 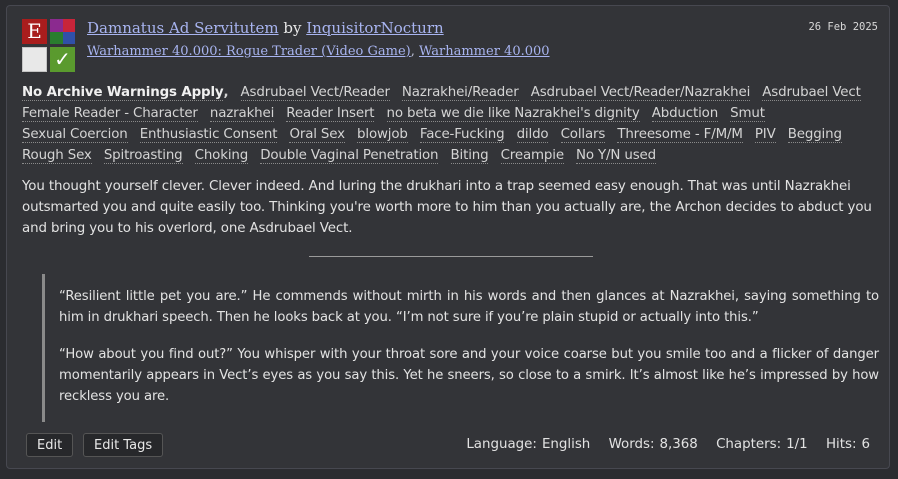 What do you see at coordinates (678, 444) in the screenshot?
I see `words-value: 8,368` at bounding box center [678, 444].